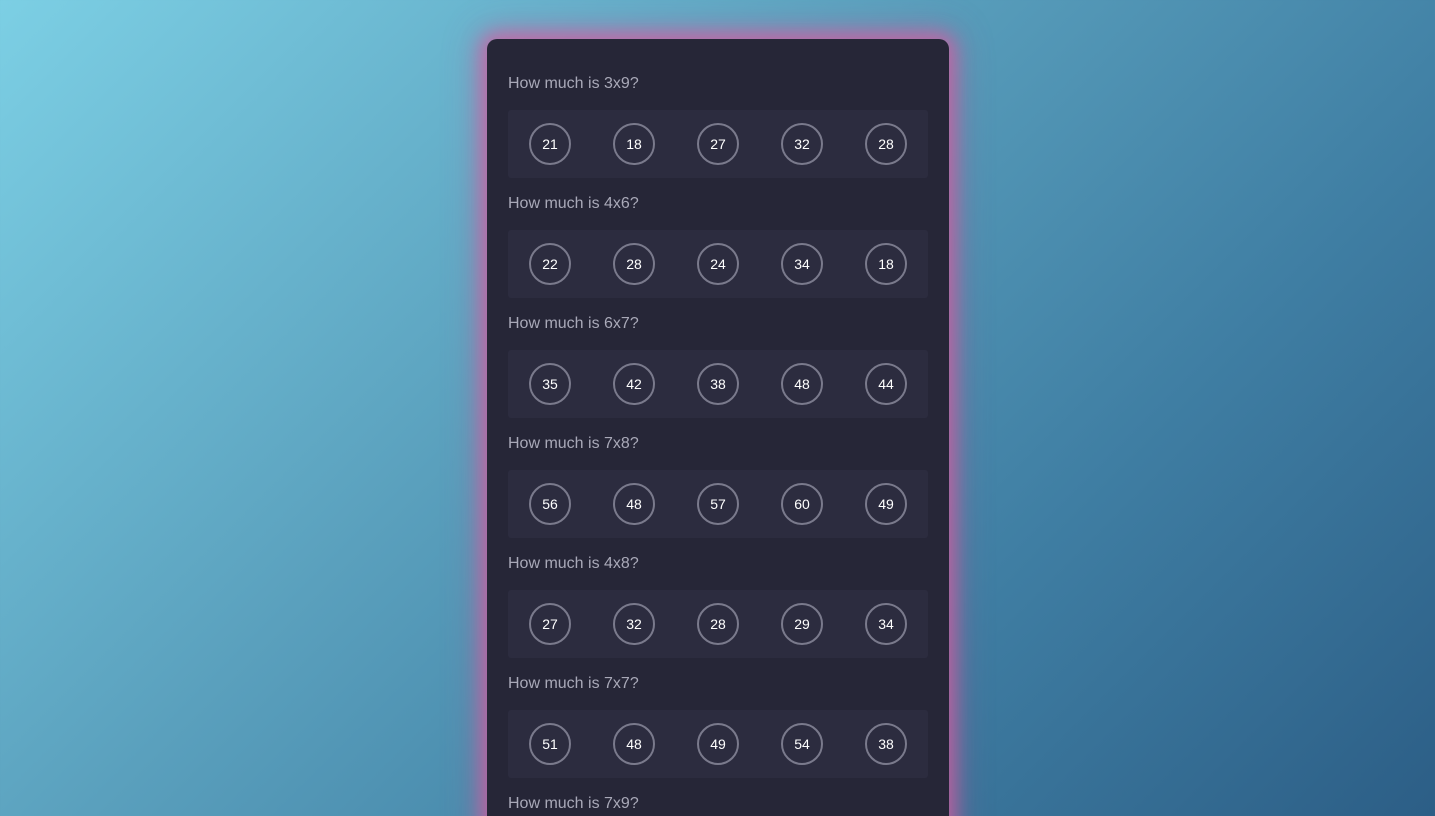 The width and height of the screenshot is (1435, 816). I want to click on question-block: How much is 3x9? 21 18 27 32 28, so click(718, 125).